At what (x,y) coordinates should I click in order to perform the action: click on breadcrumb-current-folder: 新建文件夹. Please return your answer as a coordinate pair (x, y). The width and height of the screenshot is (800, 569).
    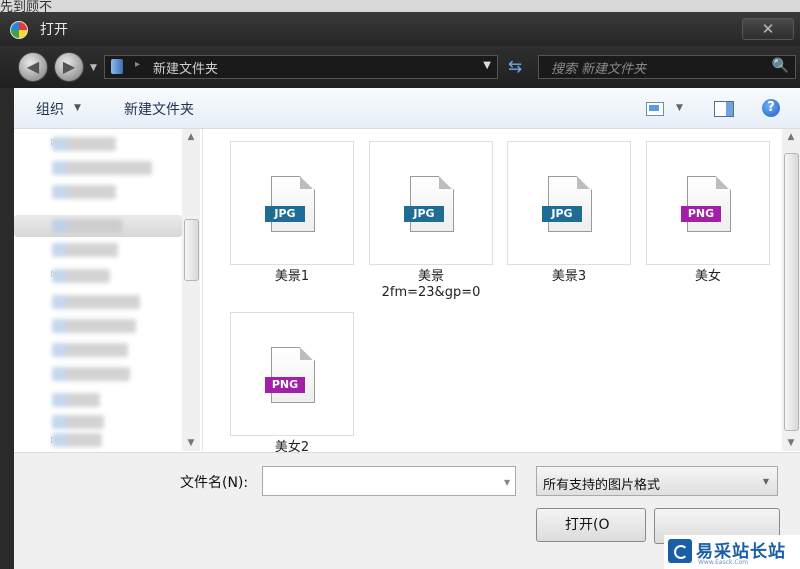
    Looking at the image, I should click on (185, 67).